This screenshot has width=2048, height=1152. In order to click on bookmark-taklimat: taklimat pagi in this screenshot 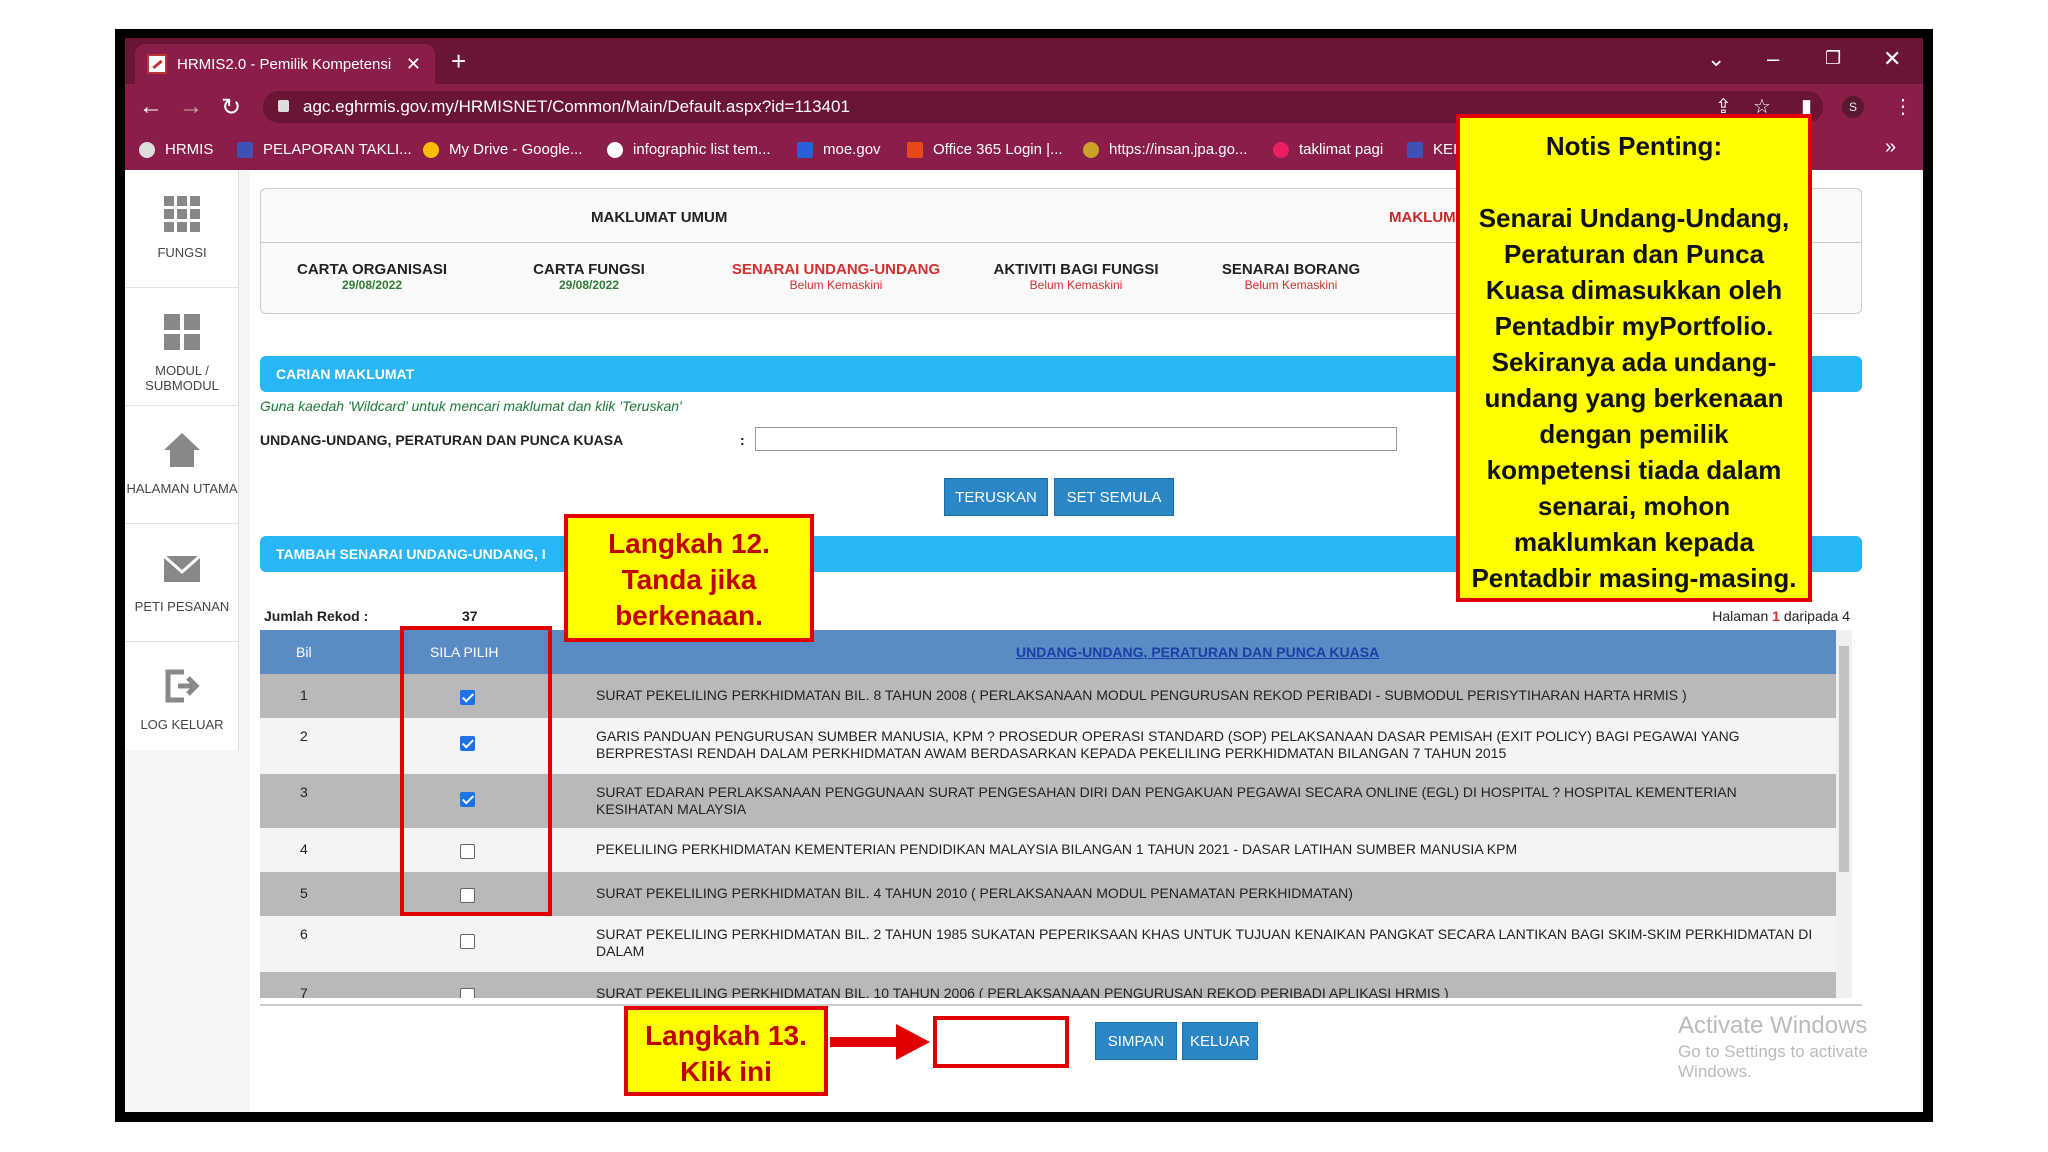, I will do `click(1328, 149)`.